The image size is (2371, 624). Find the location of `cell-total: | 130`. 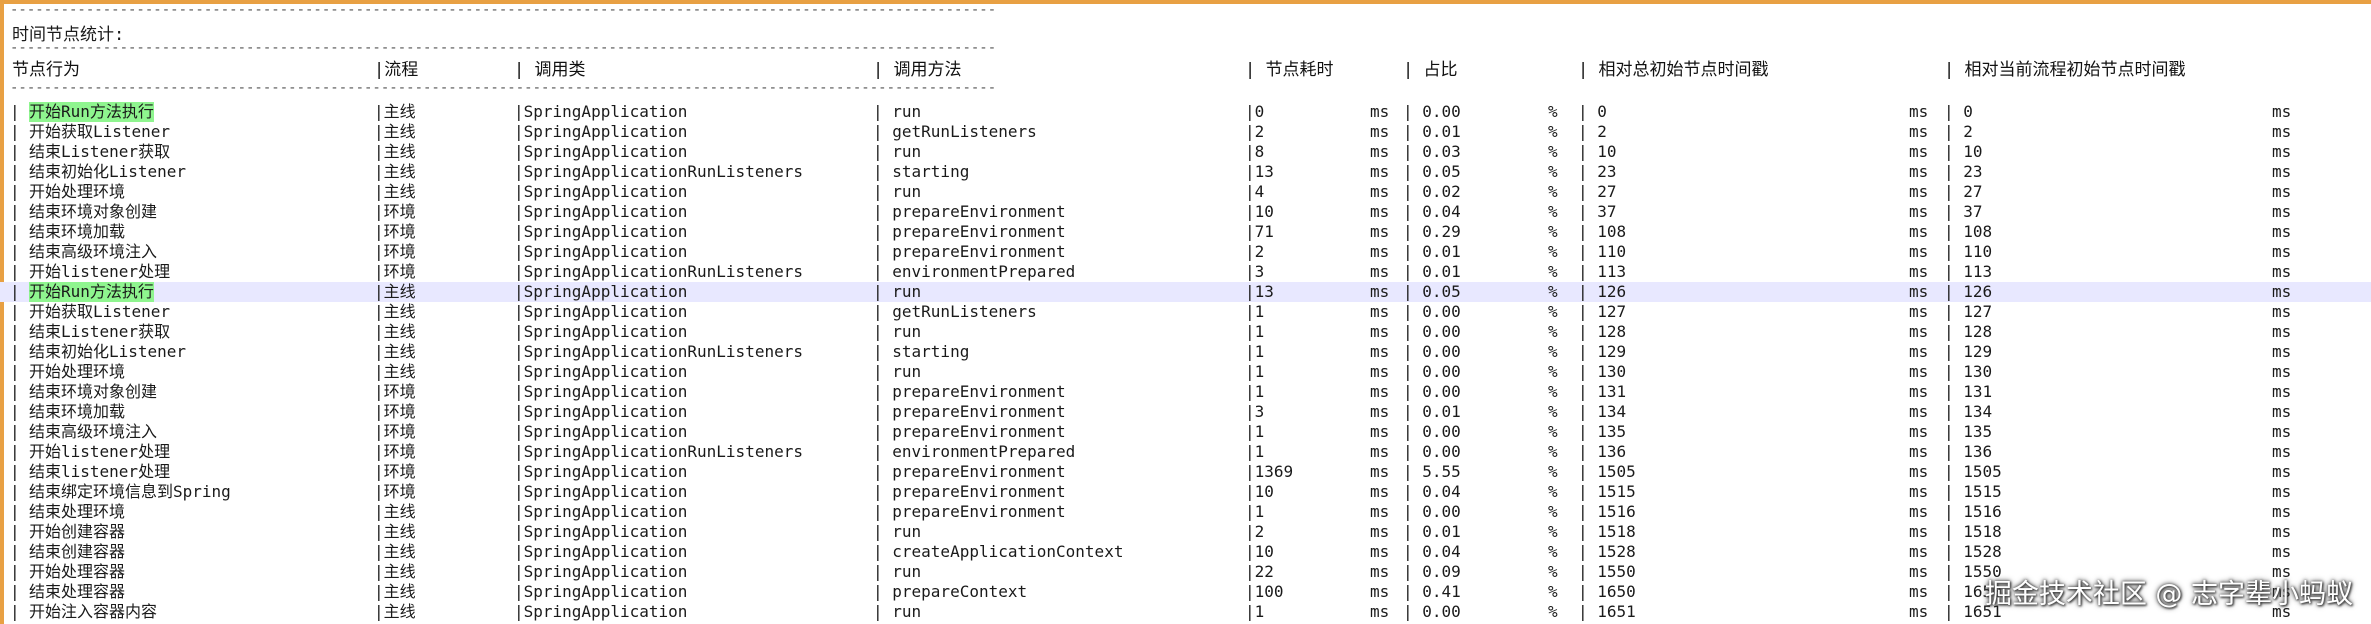

cell-total: | 130 is located at coordinates (1602, 371).